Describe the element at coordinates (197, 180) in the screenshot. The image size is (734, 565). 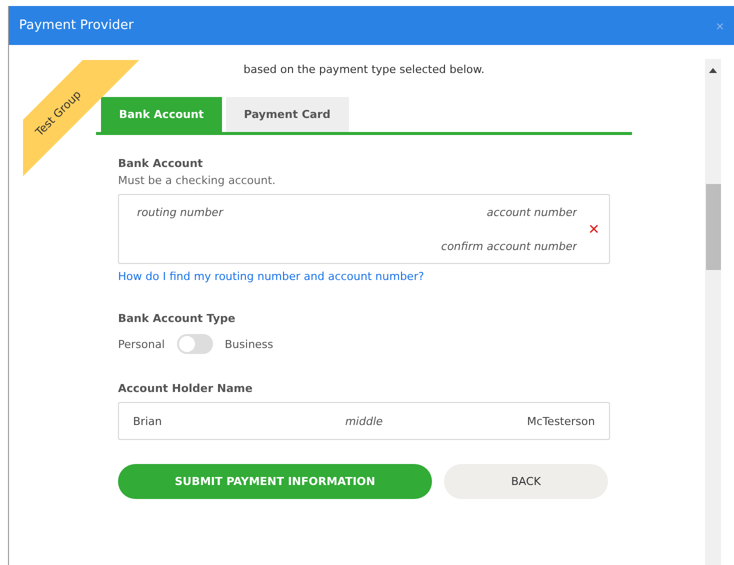
I see `hint-text: Must be a checking account.` at that location.